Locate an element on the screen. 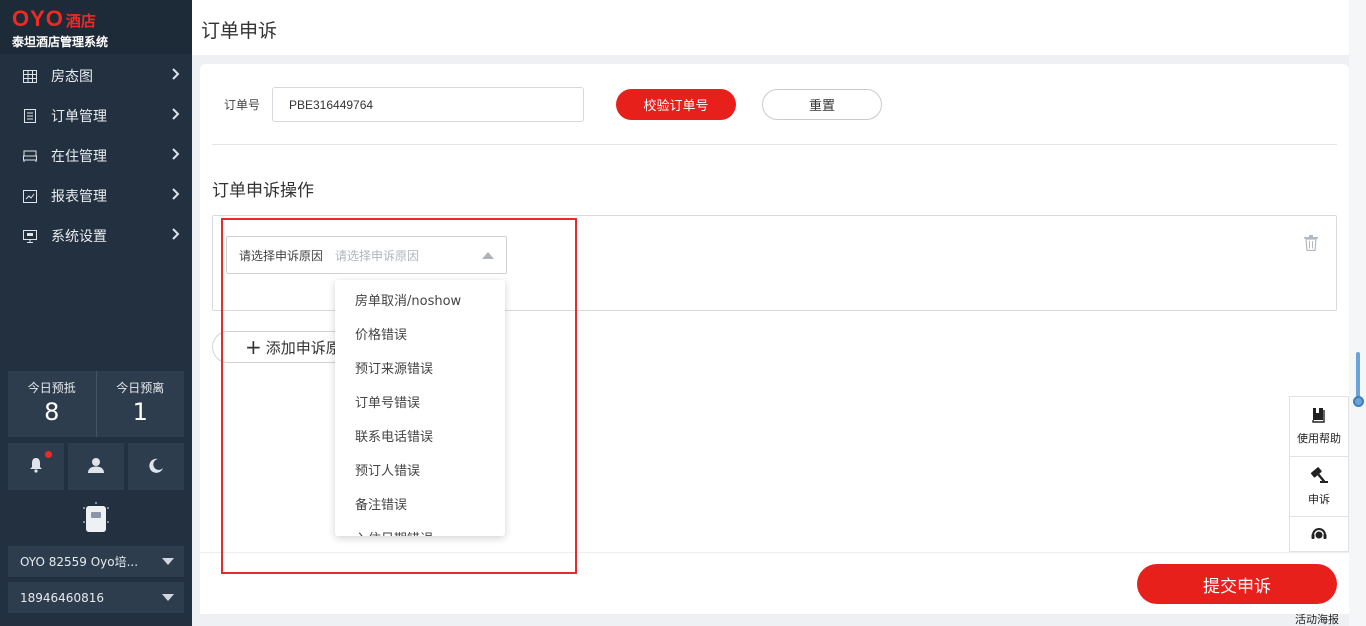  reason-select-label: 请选择申诉原因 is located at coordinates (281, 255).